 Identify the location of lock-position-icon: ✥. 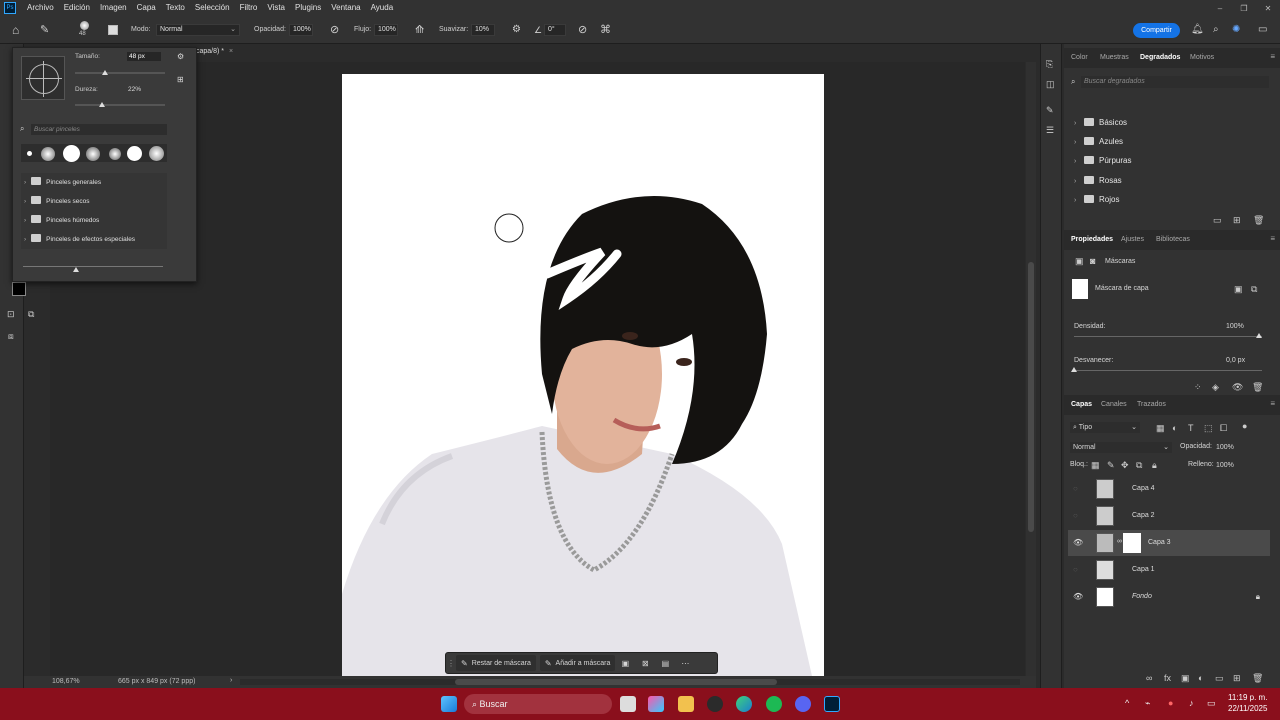
(1125, 465).